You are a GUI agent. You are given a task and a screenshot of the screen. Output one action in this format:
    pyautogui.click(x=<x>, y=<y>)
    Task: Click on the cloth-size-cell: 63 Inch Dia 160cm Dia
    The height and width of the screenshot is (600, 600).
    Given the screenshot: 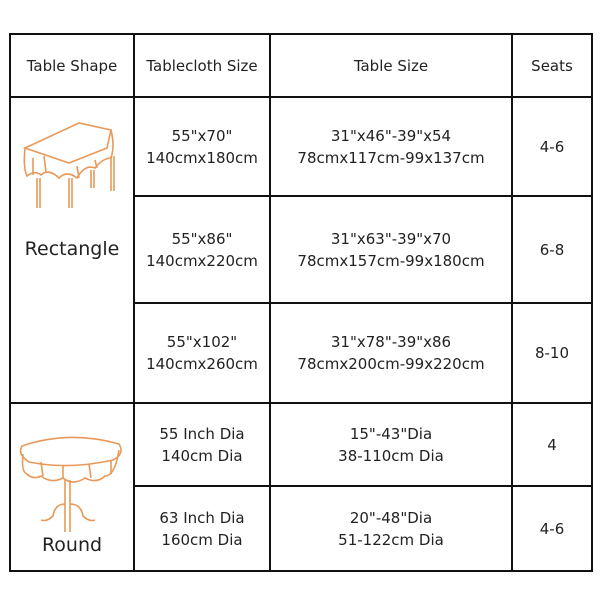 What is the action you would take?
    pyautogui.click(x=202, y=528)
    